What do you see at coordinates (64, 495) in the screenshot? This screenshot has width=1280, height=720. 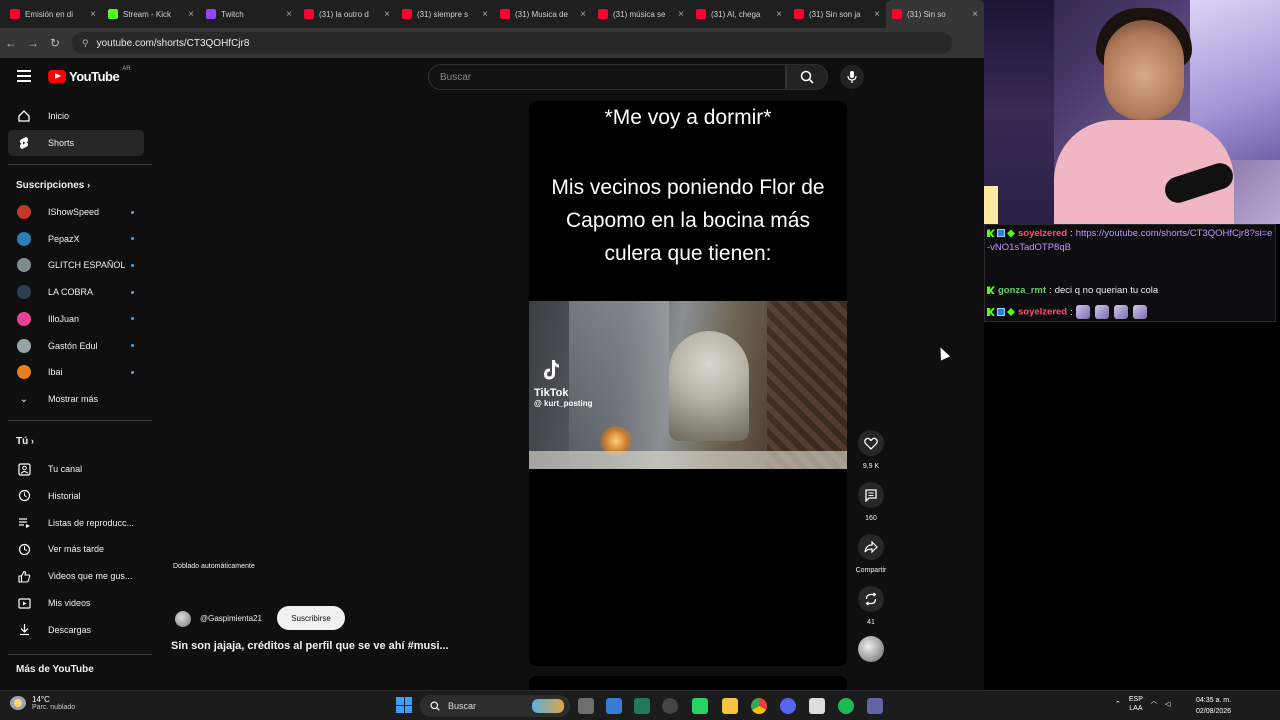 I see `sidebar-item-label: Historial` at bounding box center [64, 495].